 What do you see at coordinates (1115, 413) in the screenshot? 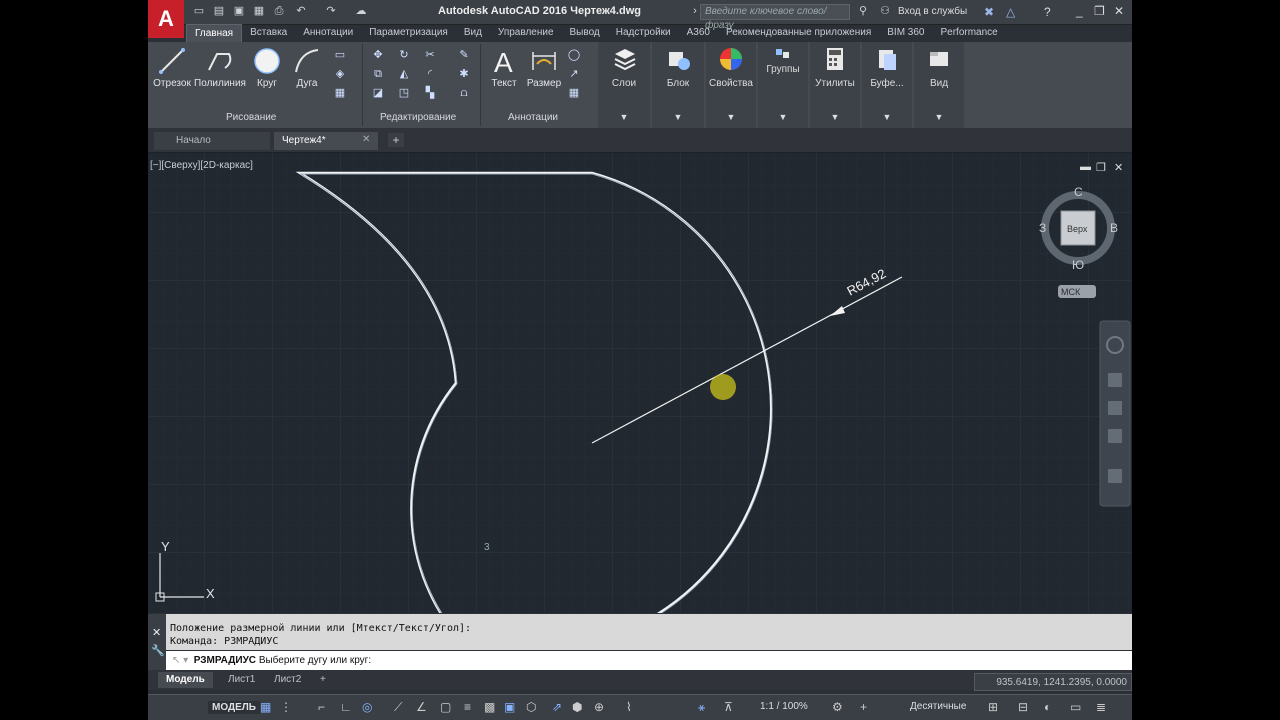
I see `navigation-bar` at bounding box center [1115, 413].